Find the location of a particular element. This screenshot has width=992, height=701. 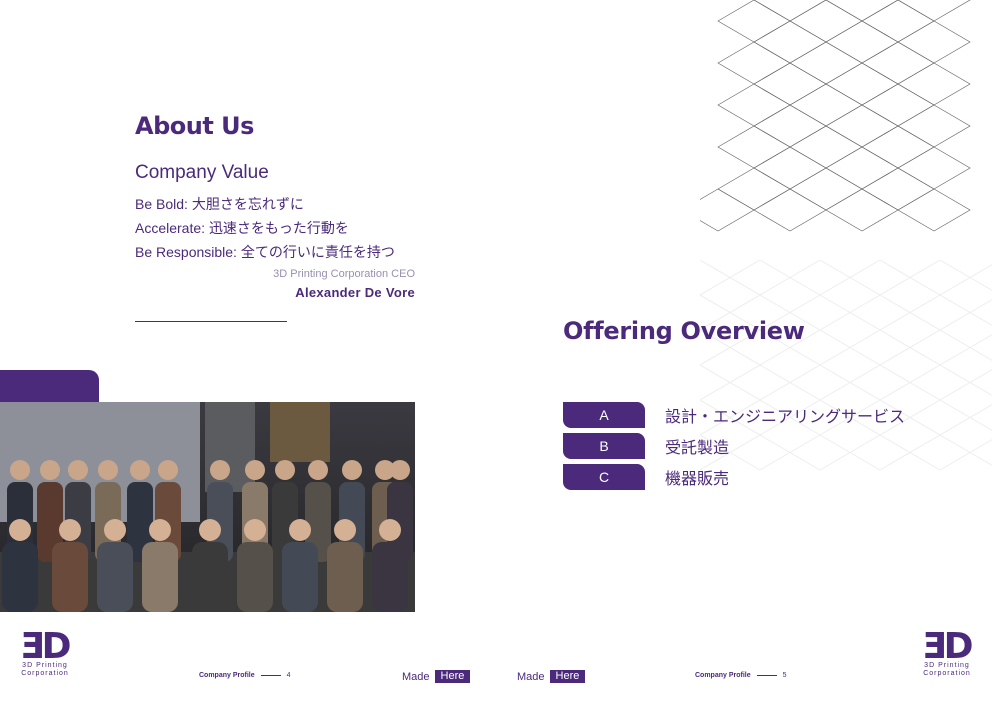

about-title: About Us is located at coordinates (194, 126).